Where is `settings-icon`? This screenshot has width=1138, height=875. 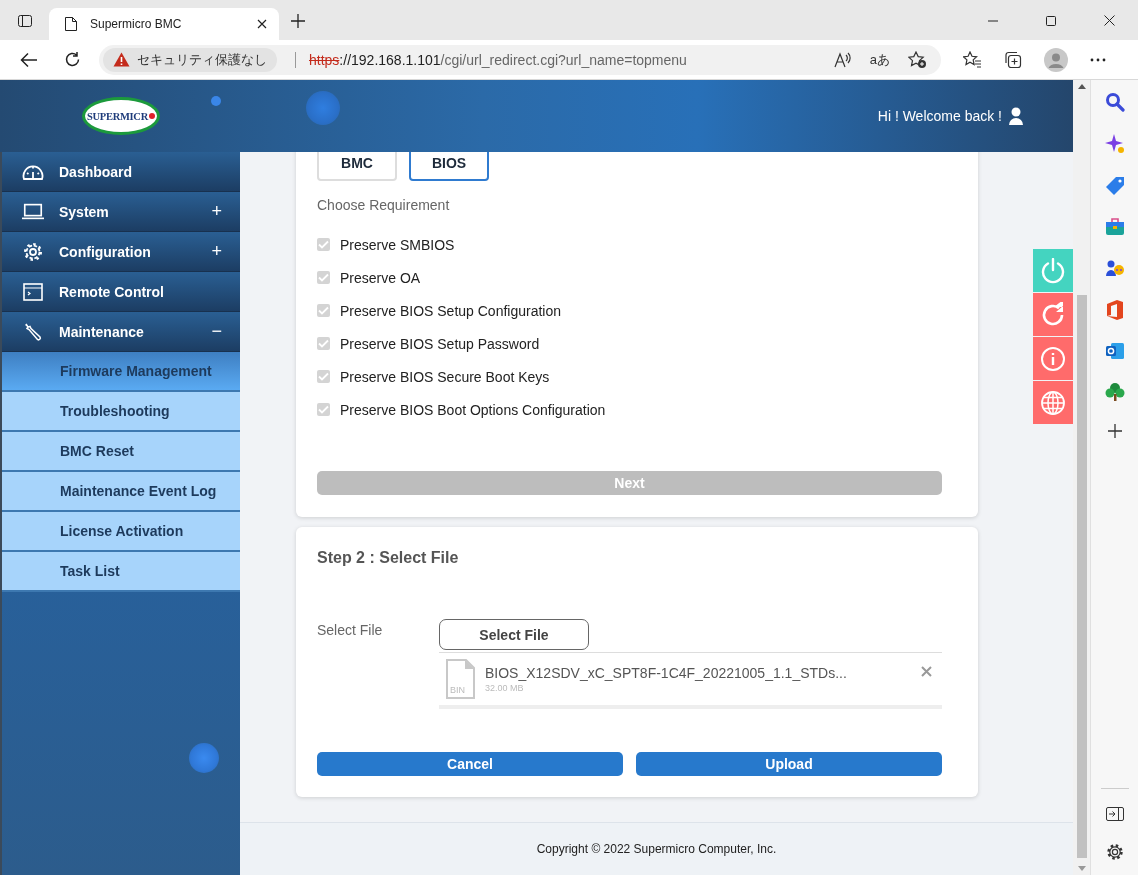 settings-icon is located at coordinates (1114, 852).